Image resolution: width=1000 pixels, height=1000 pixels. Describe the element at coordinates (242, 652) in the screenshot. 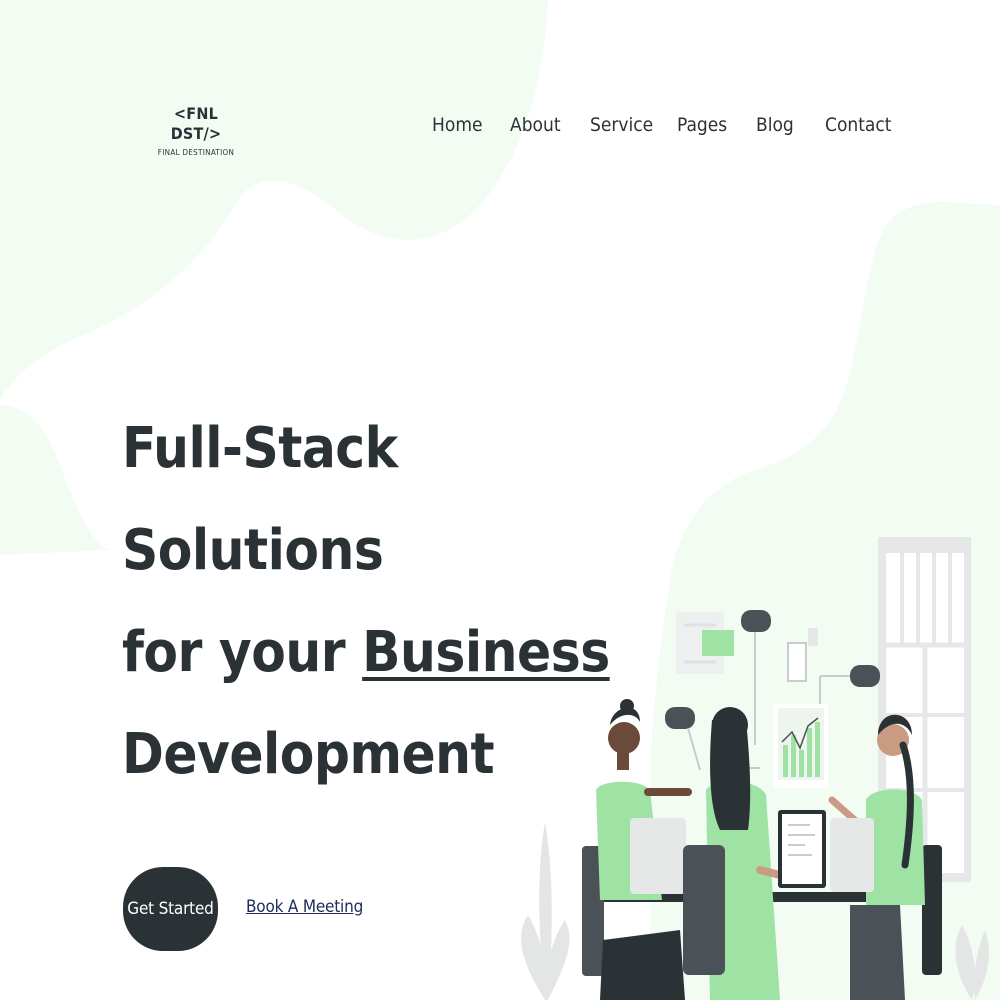

I see `hero-line-3-prefix: for your` at that location.